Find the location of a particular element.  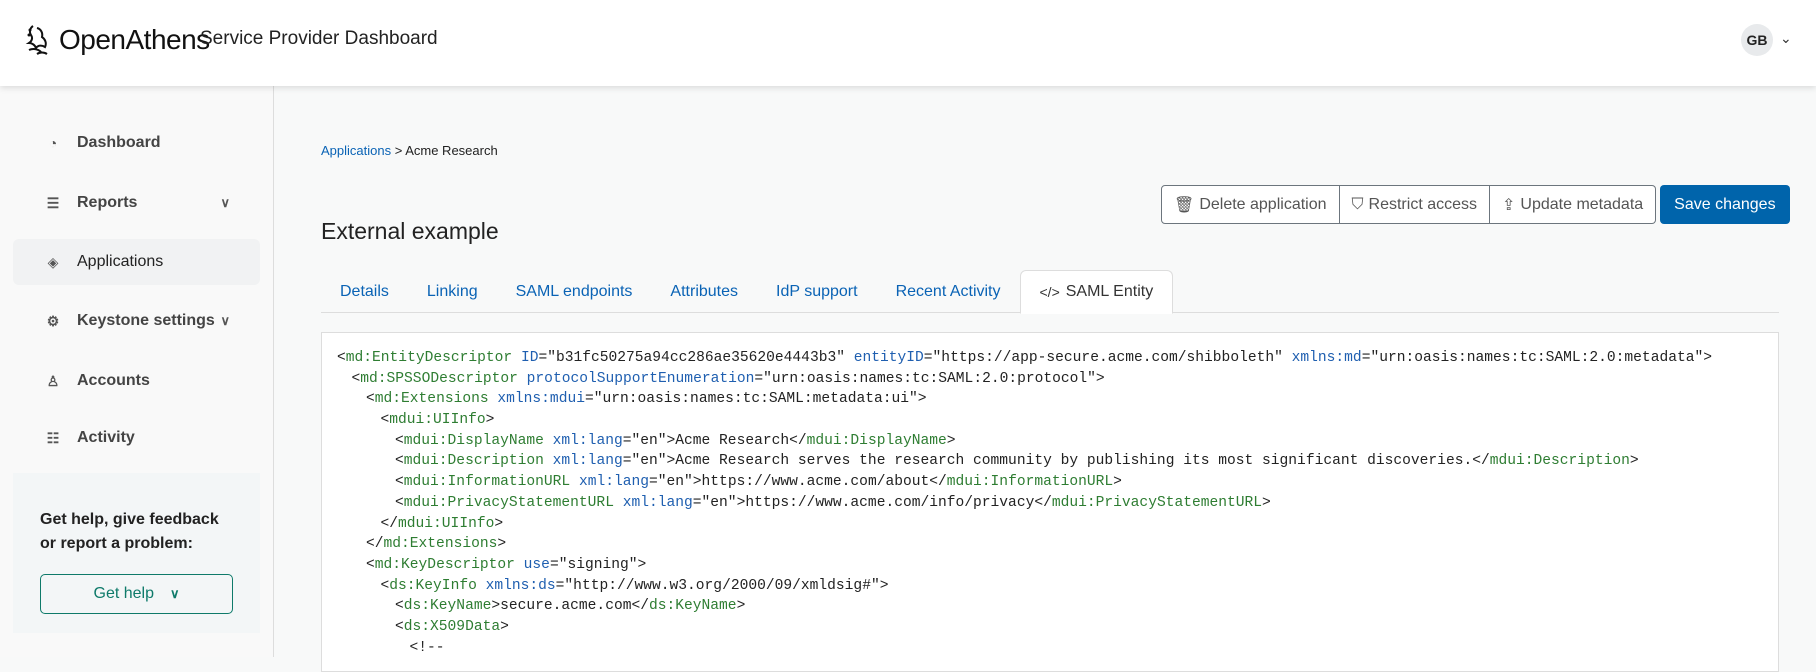

tab-label: SAML Entity is located at coordinates (1109, 291).